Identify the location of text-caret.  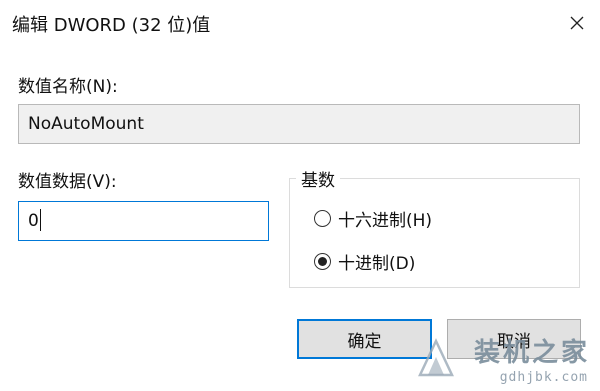
(40, 219).